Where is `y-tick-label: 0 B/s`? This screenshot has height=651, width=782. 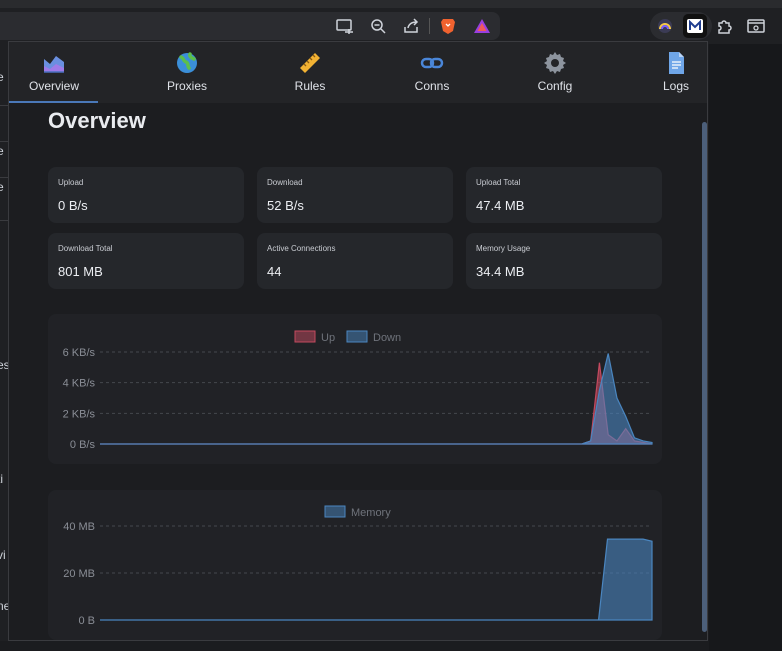 y-tick-label: 0 B/s is located at coordinates (83, 445).